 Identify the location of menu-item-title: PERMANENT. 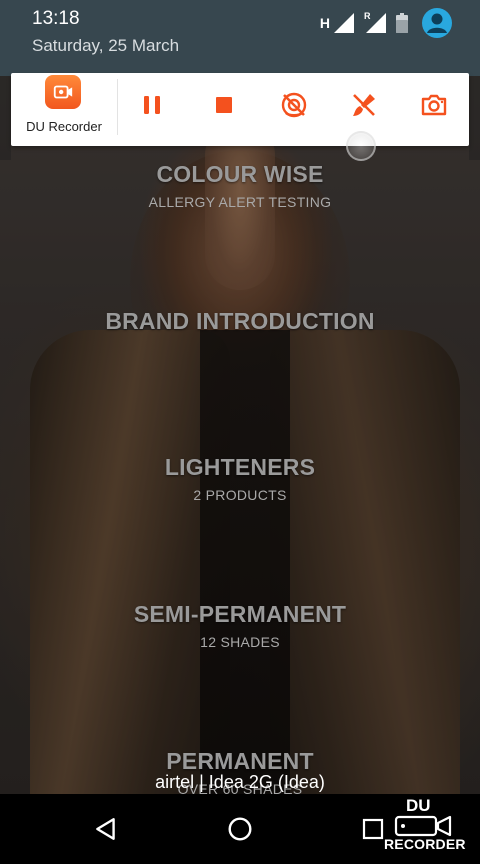
(240, 761).